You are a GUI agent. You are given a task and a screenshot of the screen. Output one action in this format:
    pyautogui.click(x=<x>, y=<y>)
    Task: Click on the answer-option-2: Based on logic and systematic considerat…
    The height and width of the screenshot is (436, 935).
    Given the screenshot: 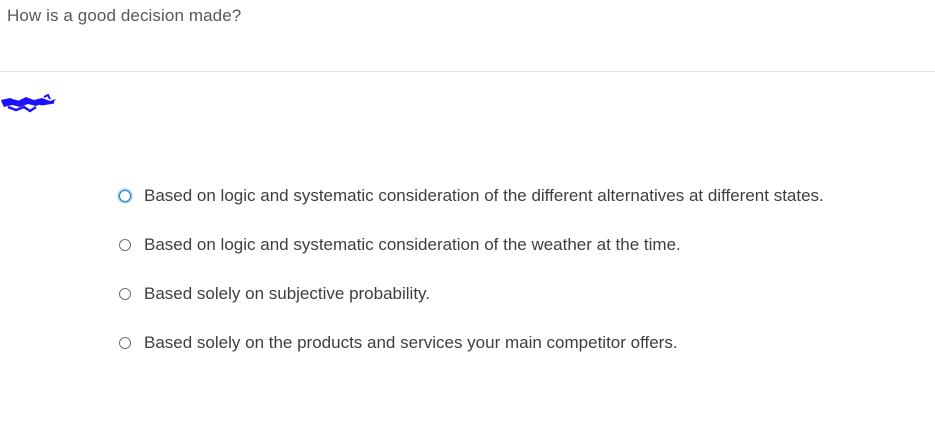 What is the action you would take?
    pyautogui.click(x=471, y=245)
    